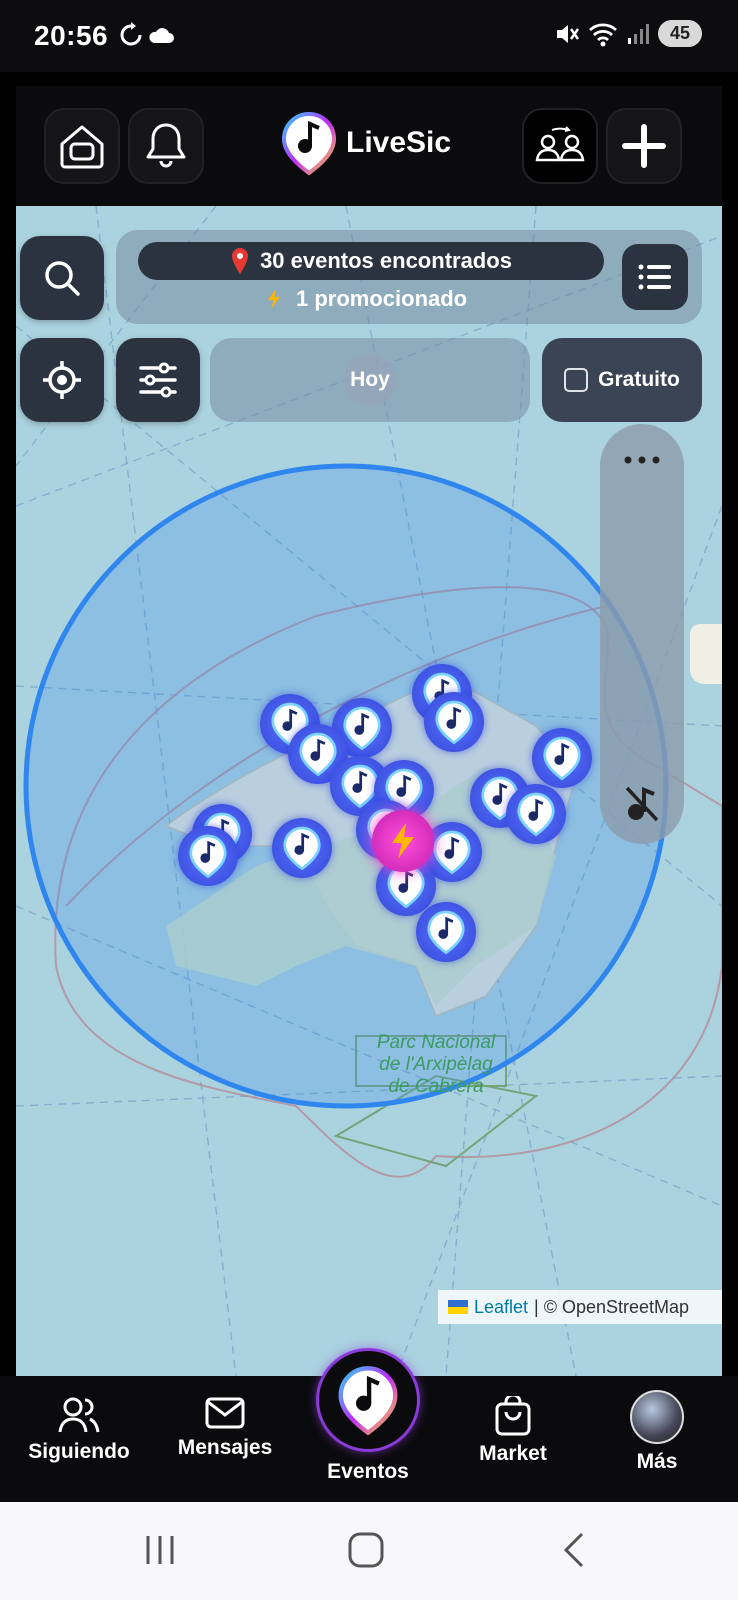 This screenshot has width=738, height=1600. Describe the element at coordinates (386, 260) in the screenshot. I see `events-count-text: 30 eventos encontrados` at that location.